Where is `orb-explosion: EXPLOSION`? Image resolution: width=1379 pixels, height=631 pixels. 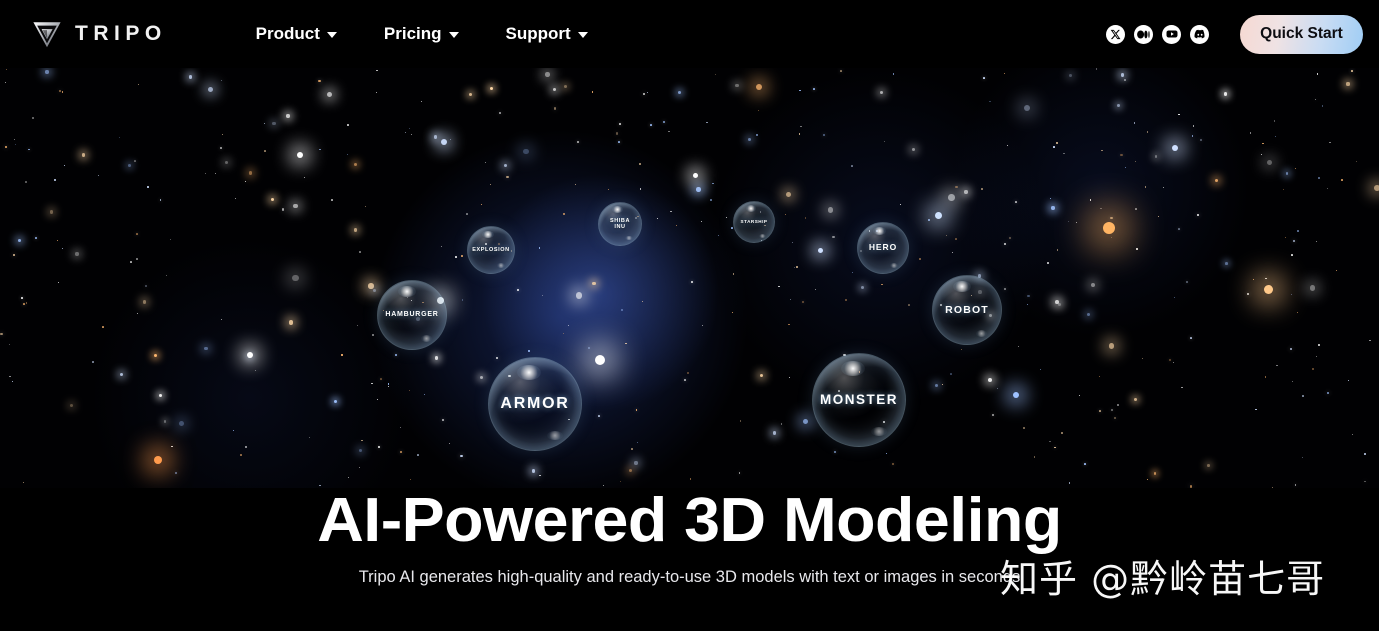 orb-explosion: EXPLOSION is located at coordinates (491, 250).